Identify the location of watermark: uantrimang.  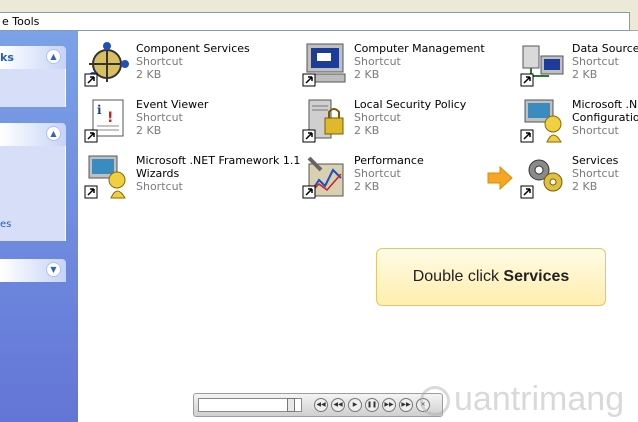
(529, 399).